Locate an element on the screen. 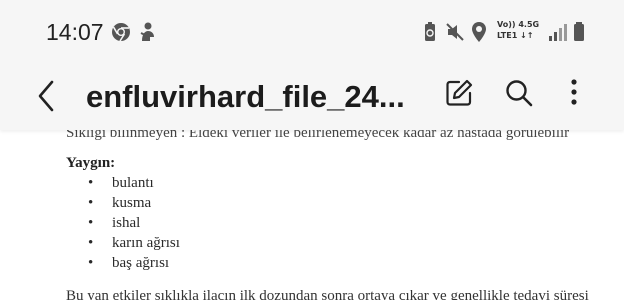  more-vertical-icon is located at coordinates (574, 92).